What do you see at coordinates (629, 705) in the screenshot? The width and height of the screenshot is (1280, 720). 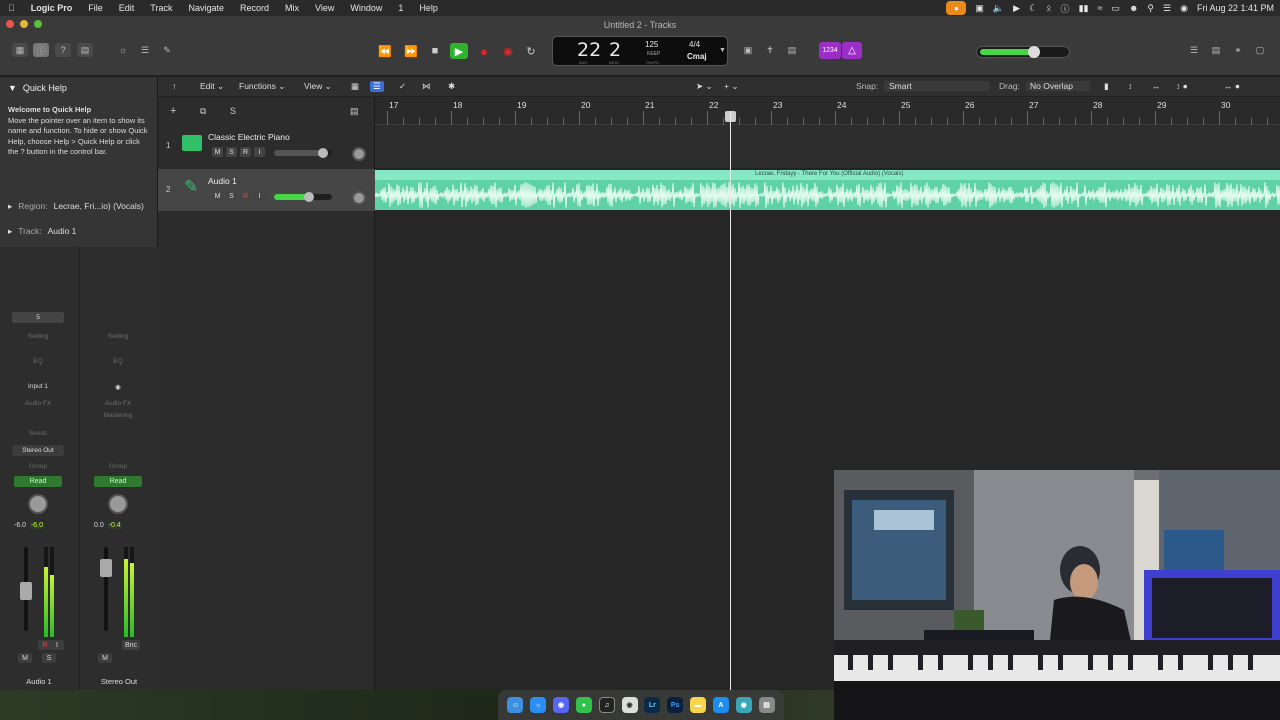 I see `chrome-icon: ◉` at bounding box center [629, 705].